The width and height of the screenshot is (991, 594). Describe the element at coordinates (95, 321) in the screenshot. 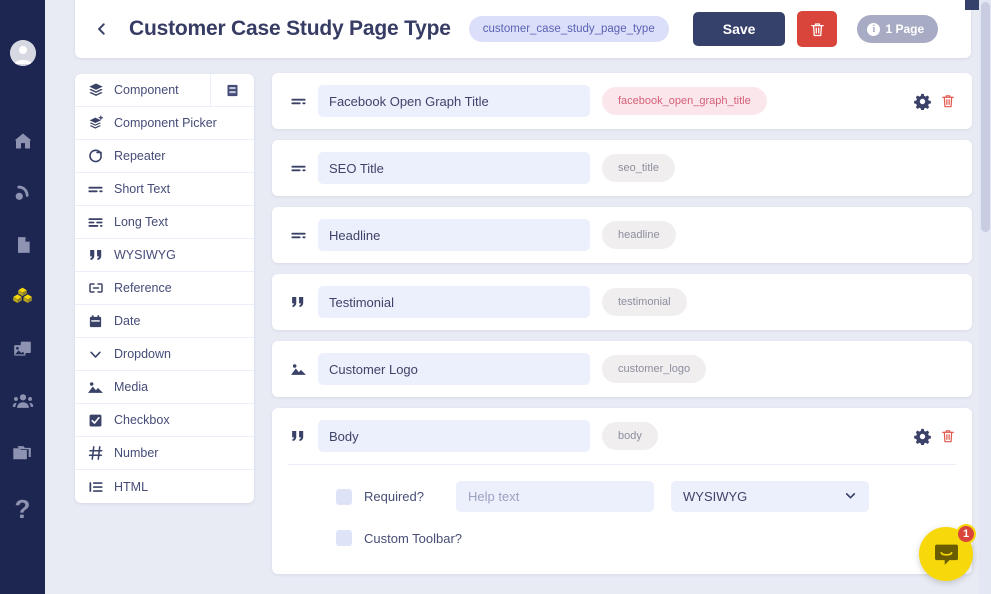

I see `calendar-icon` at that location.